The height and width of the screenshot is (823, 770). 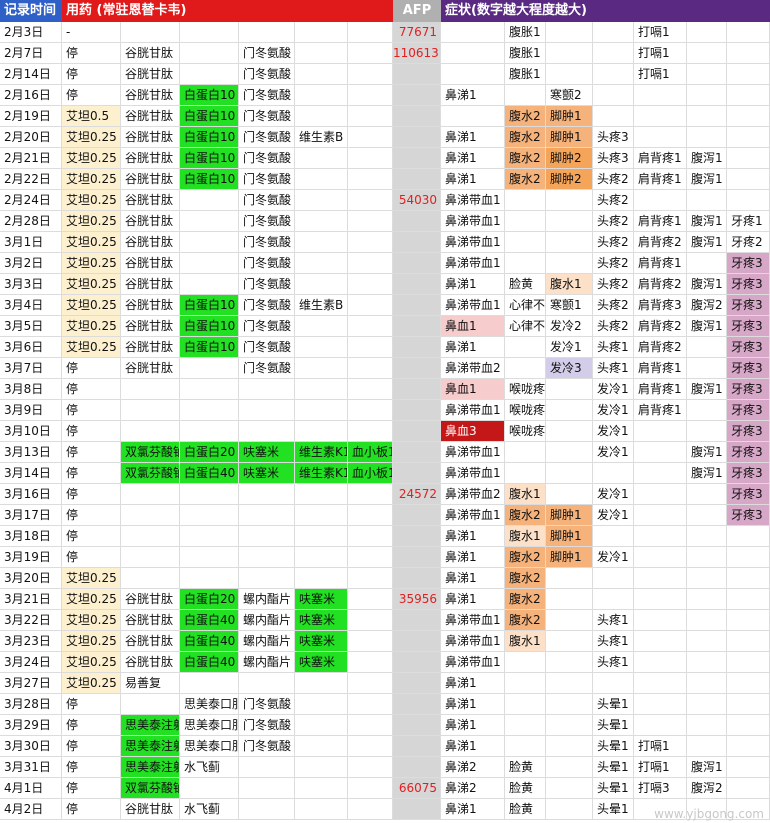 I want to click on medication-cell: 维生素B, so click(x=321, y=305).